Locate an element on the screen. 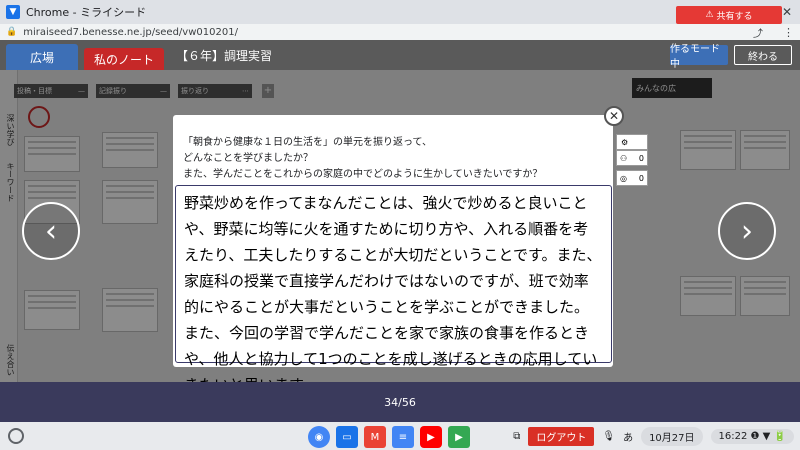 The width and height of the screenshot is (800, 450). youtube-icon: ▶ is located at coordinates (431, 437).